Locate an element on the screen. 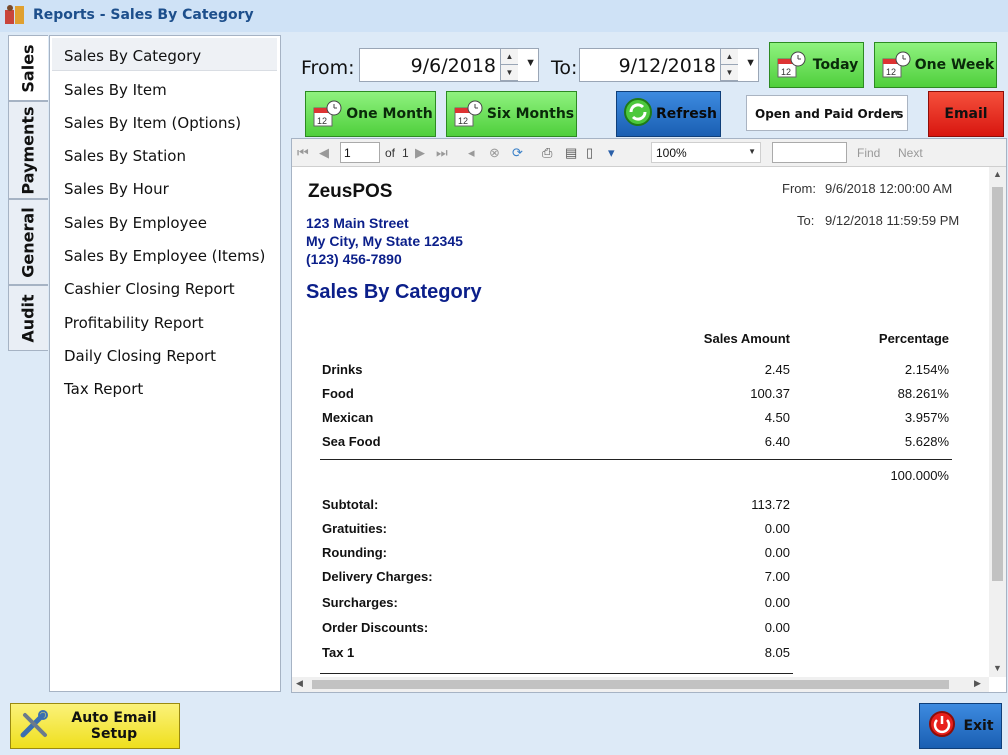 The width and height of the screenshot is (1008, 755). email-label: Email is located at coordinates (966, 114).